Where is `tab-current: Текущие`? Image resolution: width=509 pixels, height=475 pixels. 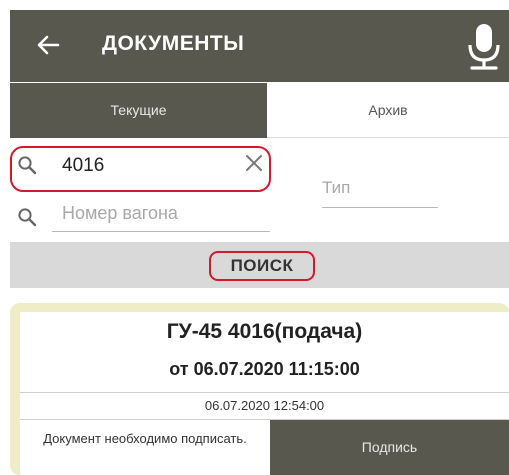 tab-current: Текущие is located at coordinates (138, 110).